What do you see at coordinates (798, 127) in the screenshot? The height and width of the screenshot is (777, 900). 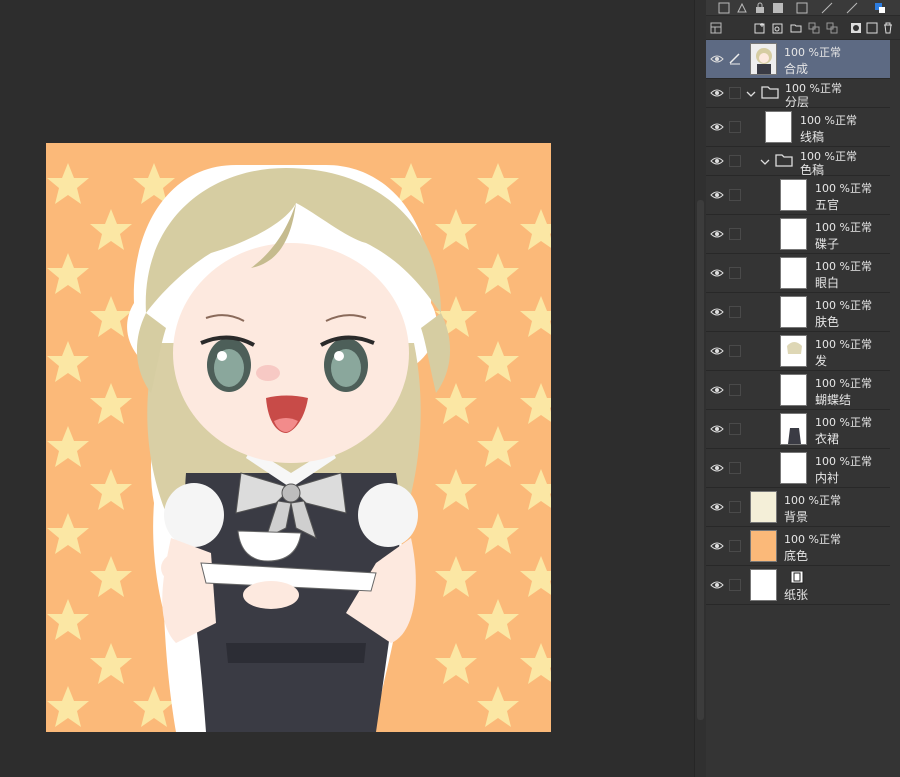 I see `layer-row-lineart: 100 %正常 线稿` at bounding box center [798, 127].